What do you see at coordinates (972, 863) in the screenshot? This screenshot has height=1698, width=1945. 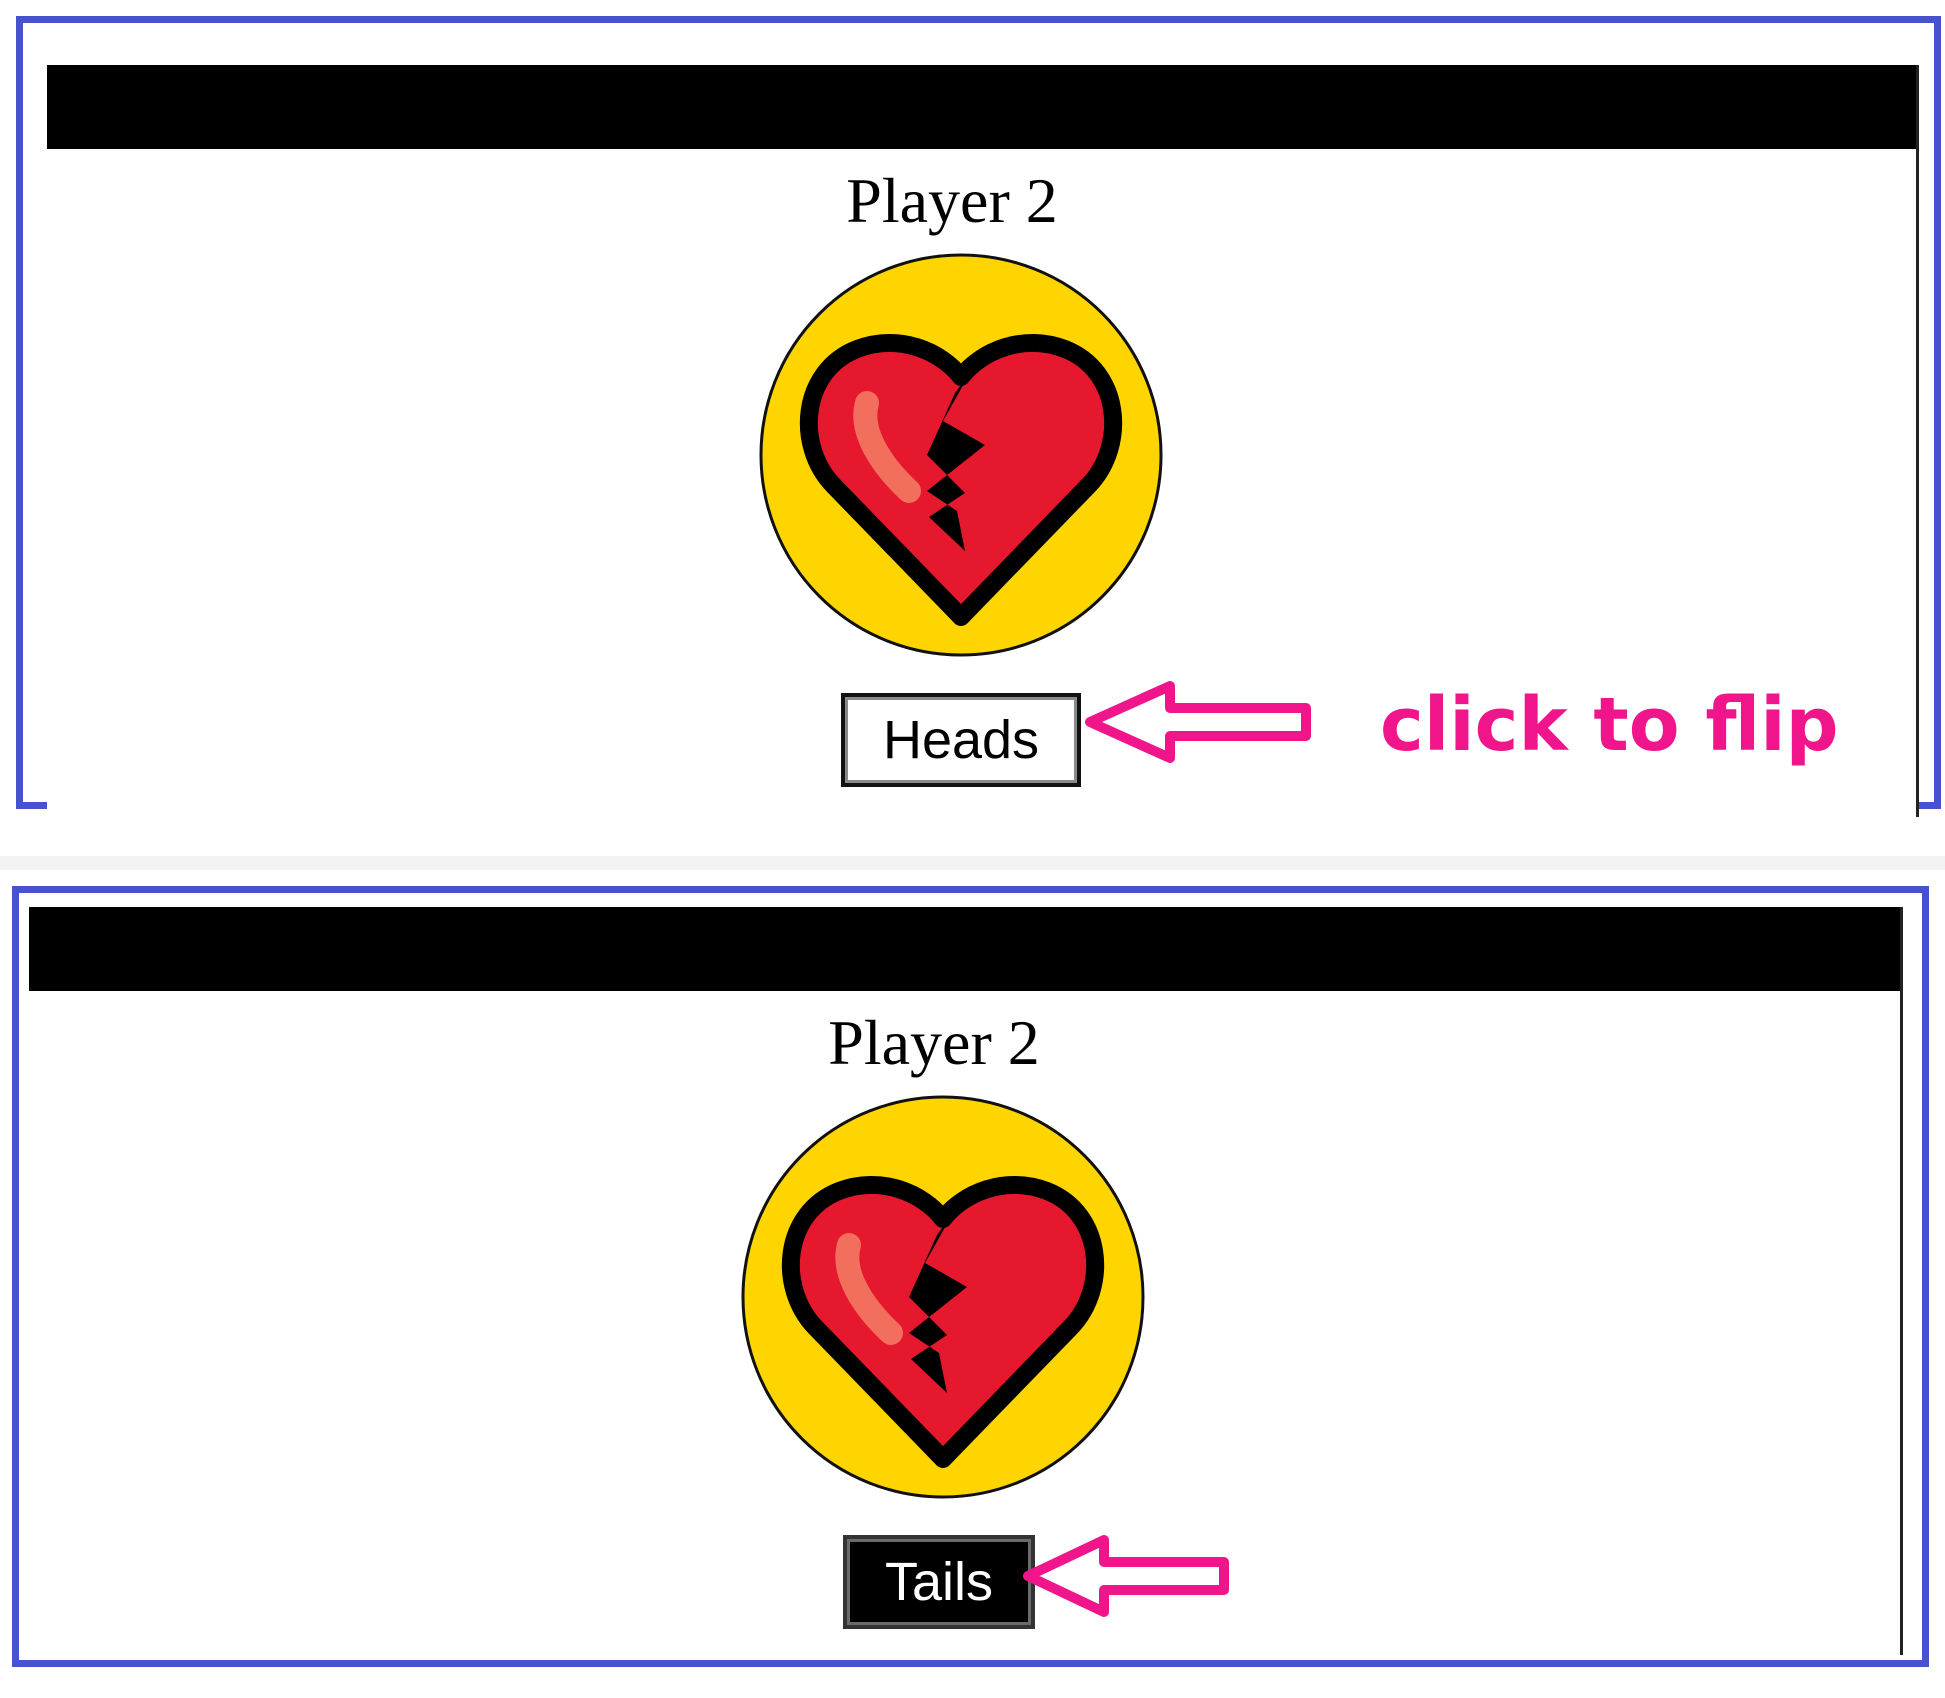 I see `divider-strip` at bounding box center [972, 863].